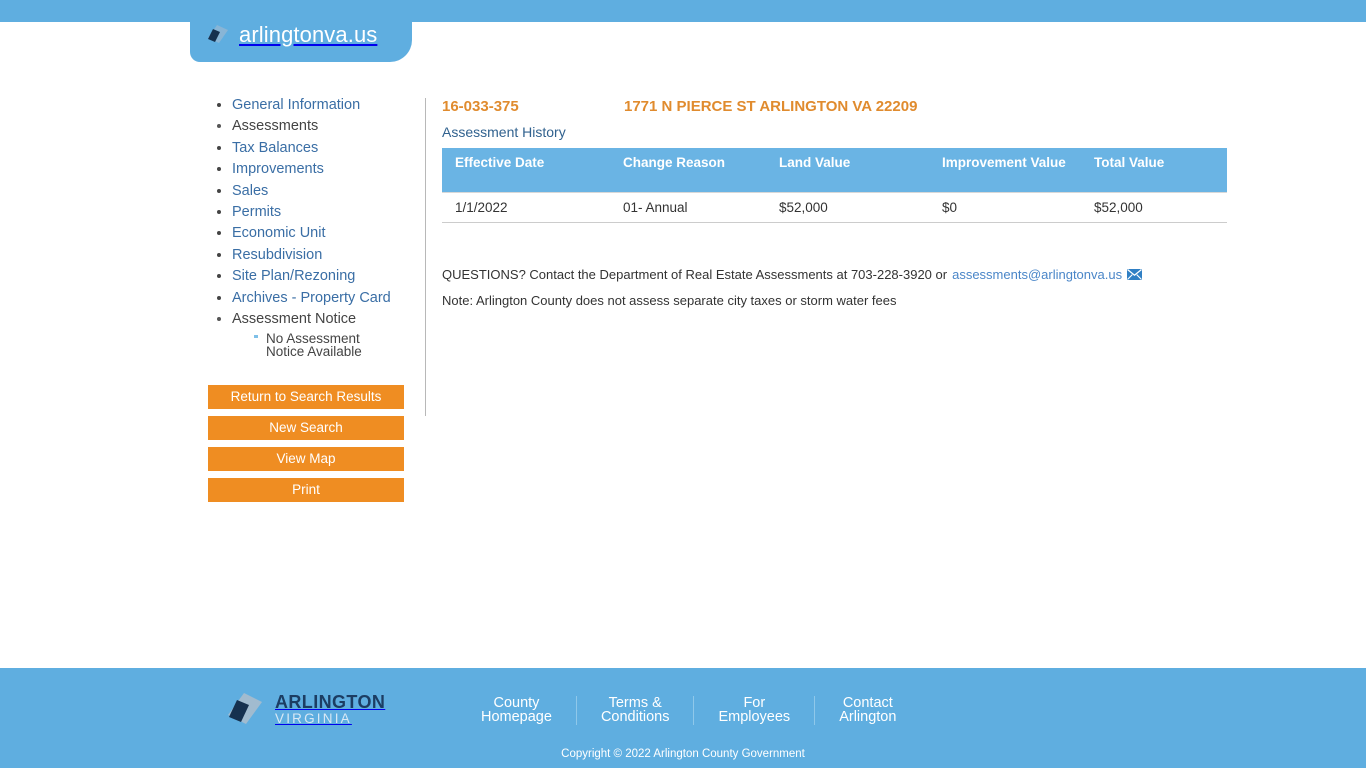 The height and width of the screenshot is (768, 1366). I want to click on return-to-search-results-button: Return to Search Results, so click(306, 397).